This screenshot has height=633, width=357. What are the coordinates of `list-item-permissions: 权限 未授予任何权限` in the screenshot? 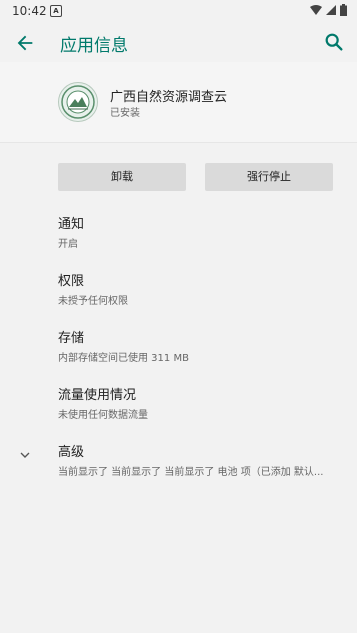 It's located at (203, 288).